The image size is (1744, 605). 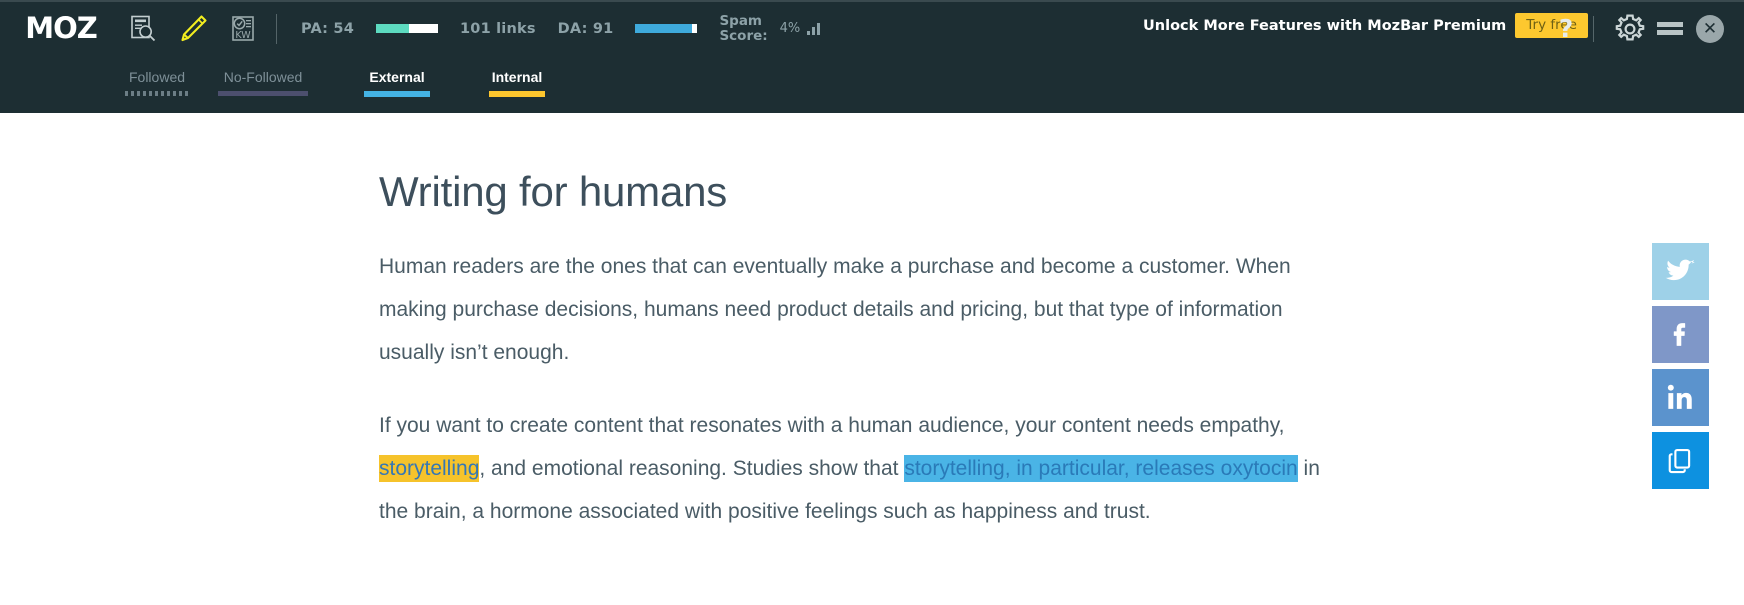 What do you see at coordinates (1680, 366) in the screenshot?
I see `social-share-rail` at bounding box center [1680, 366].